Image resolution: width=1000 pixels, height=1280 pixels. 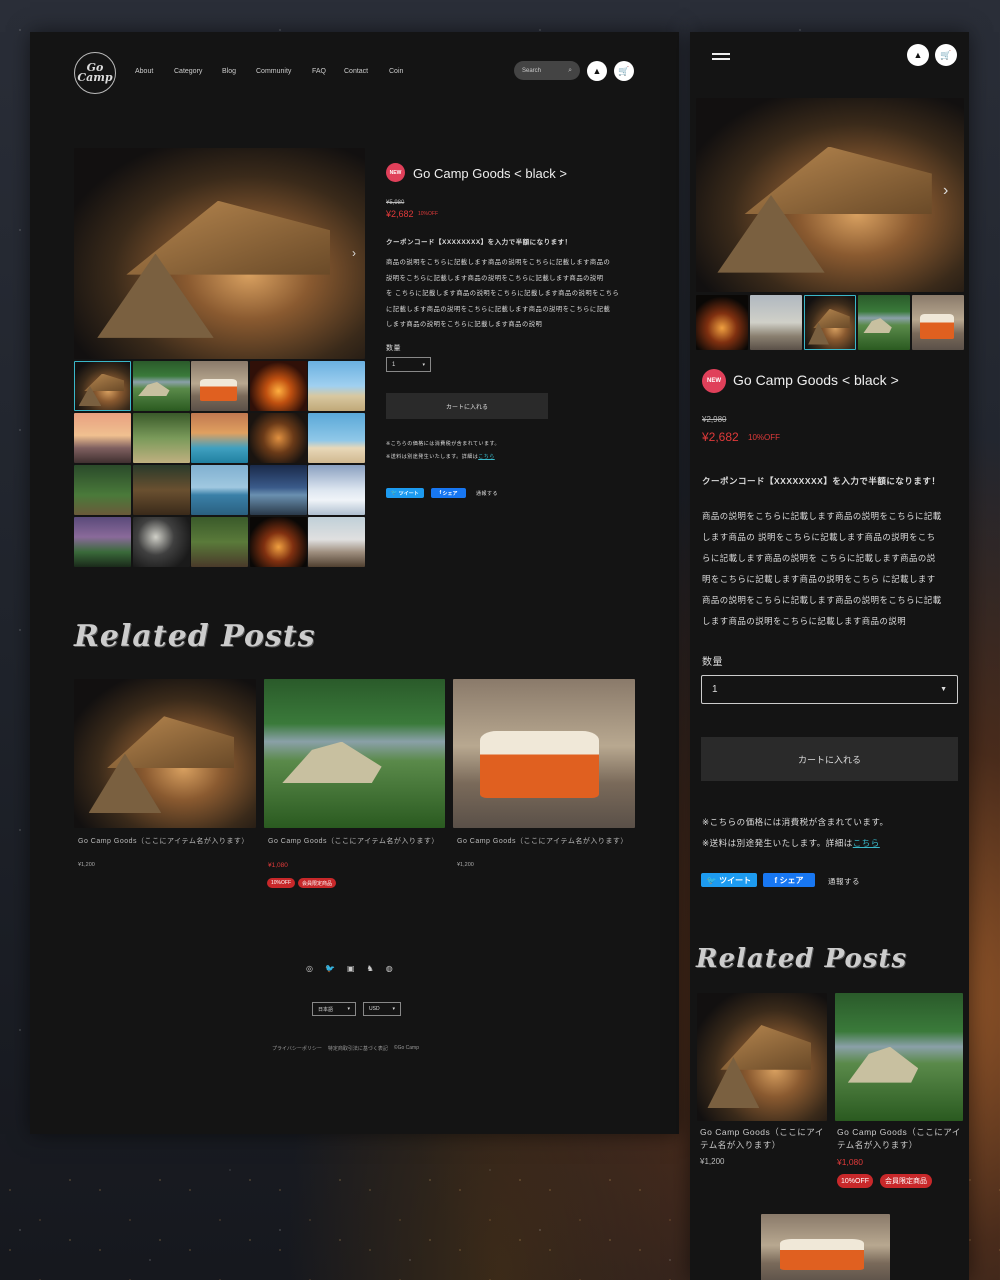 What do you see at coordinates (428, 214) in the screenshot?
I see `discount-label: 10%OFF` at bounding box center [428, 214].